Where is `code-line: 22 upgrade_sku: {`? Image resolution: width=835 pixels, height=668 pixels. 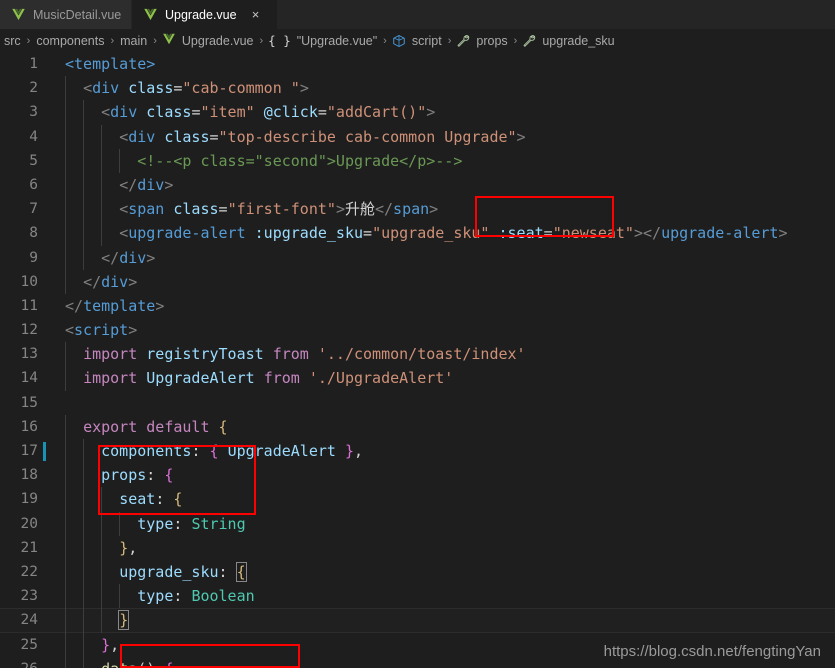
code-line: 22 upgrade_sku: { is located at coordinates (417, 572).